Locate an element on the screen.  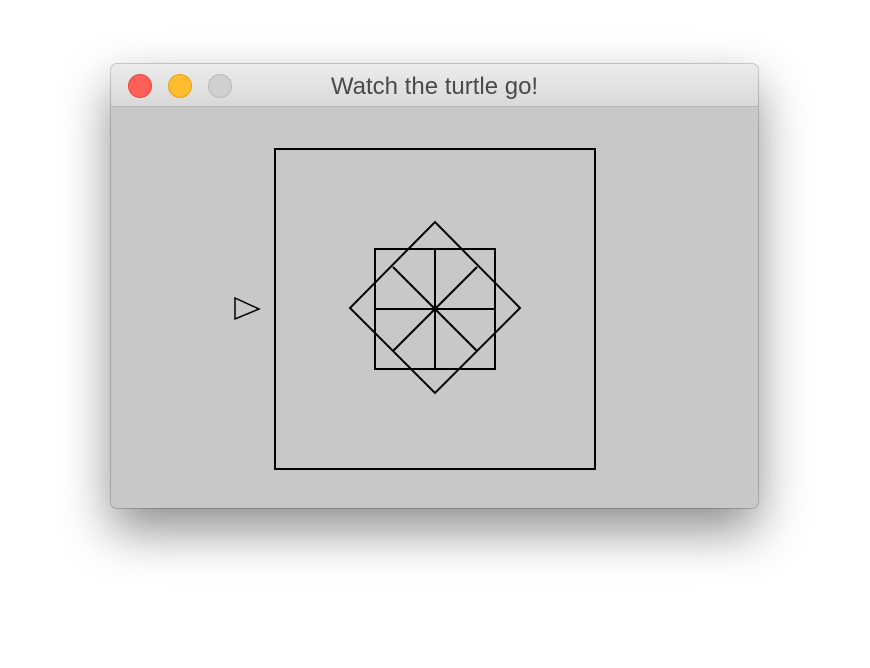
title-bar: Watch the turtle go! is located at coordinates (434, 85).